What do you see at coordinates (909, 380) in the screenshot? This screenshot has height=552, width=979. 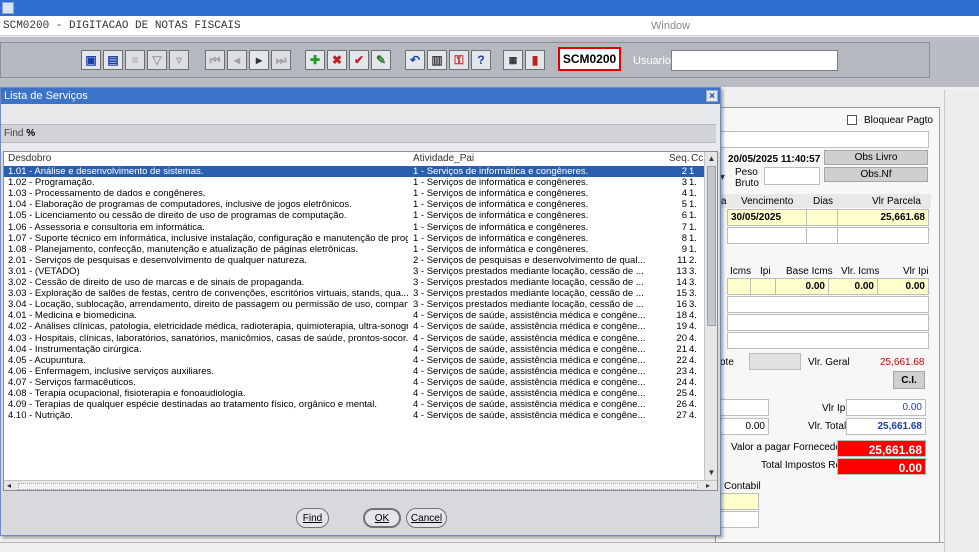 I see `ci-button: C.I.` at bounding box center [909, 380].